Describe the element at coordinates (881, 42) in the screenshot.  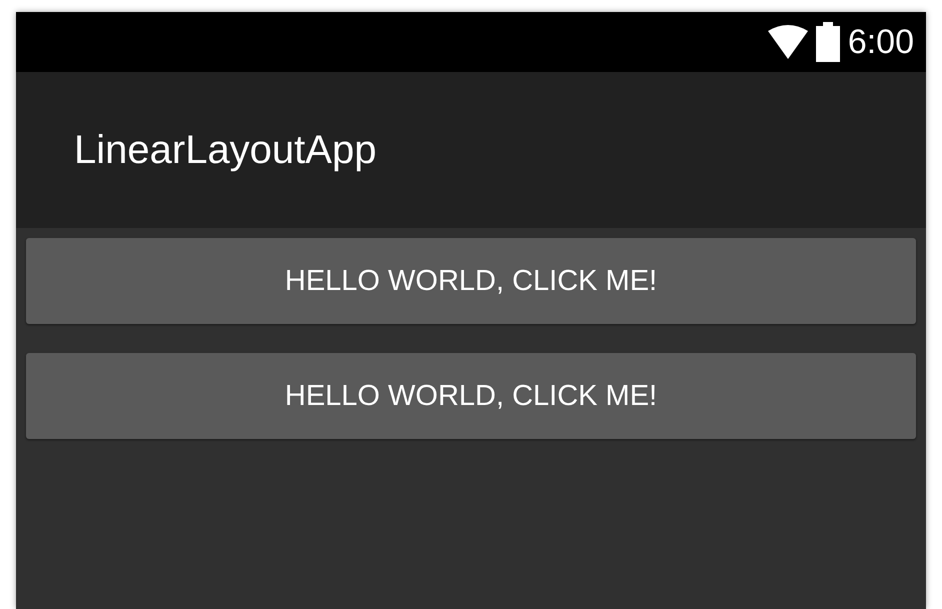
I see `clock-time: 6:00` at that location.